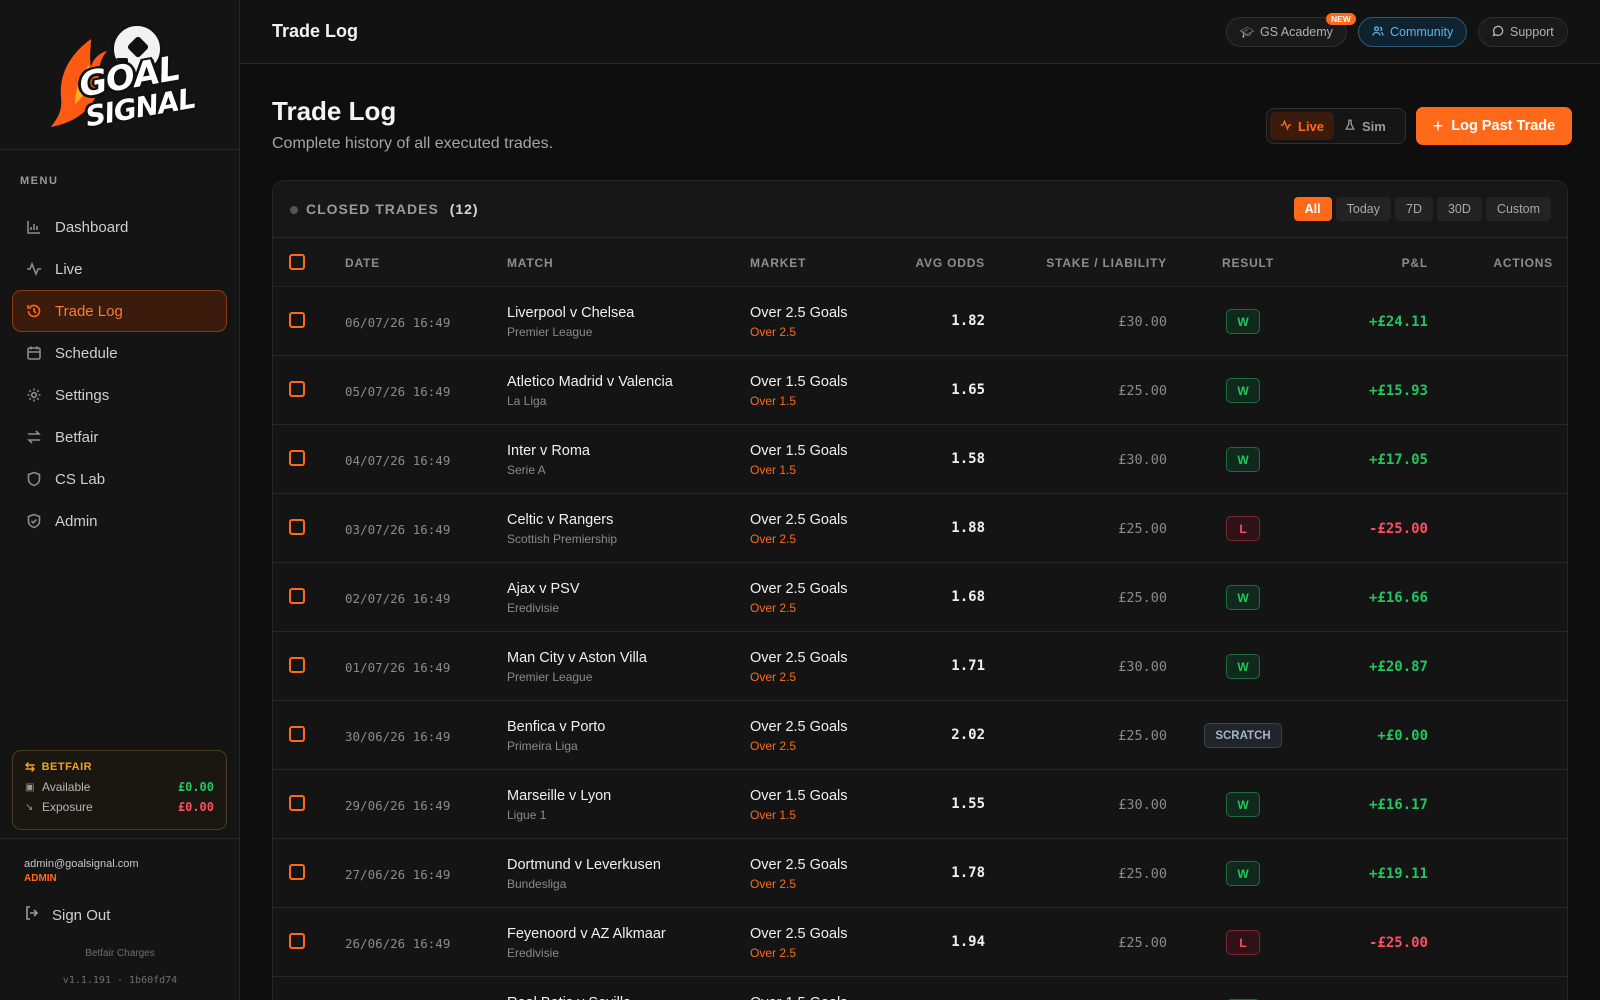 The width and height of the screenshot is (1600, 1000). Describe the element at coordinates (82, 395) in the screenshot. I see `sidebar-item-label: Settings` at that location.